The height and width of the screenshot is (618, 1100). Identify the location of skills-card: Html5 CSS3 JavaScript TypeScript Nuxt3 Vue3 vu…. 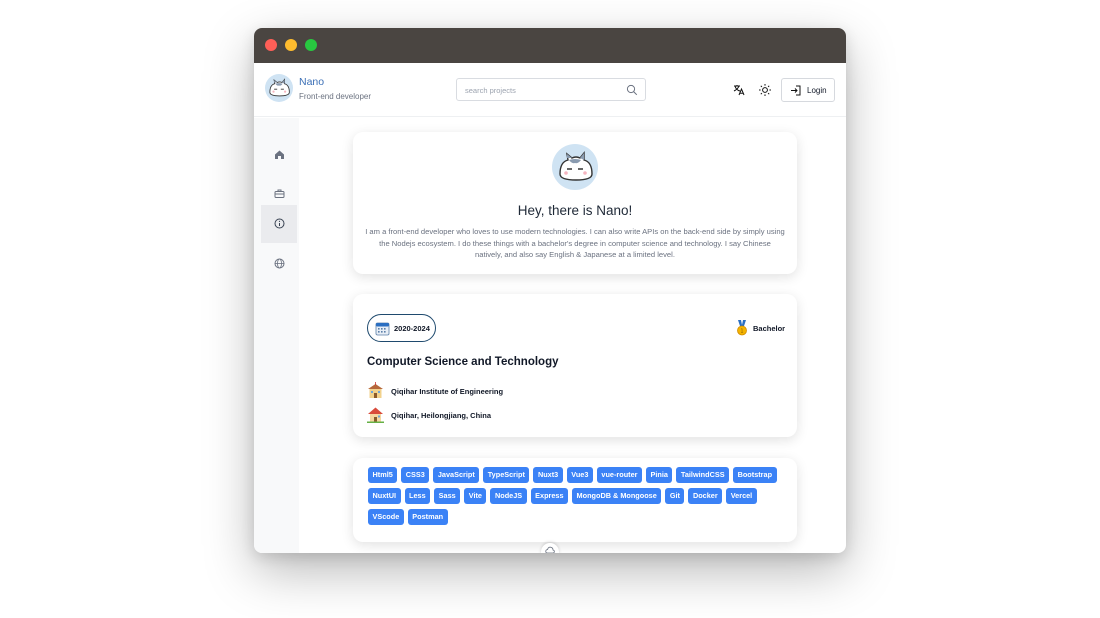
(575, 500).